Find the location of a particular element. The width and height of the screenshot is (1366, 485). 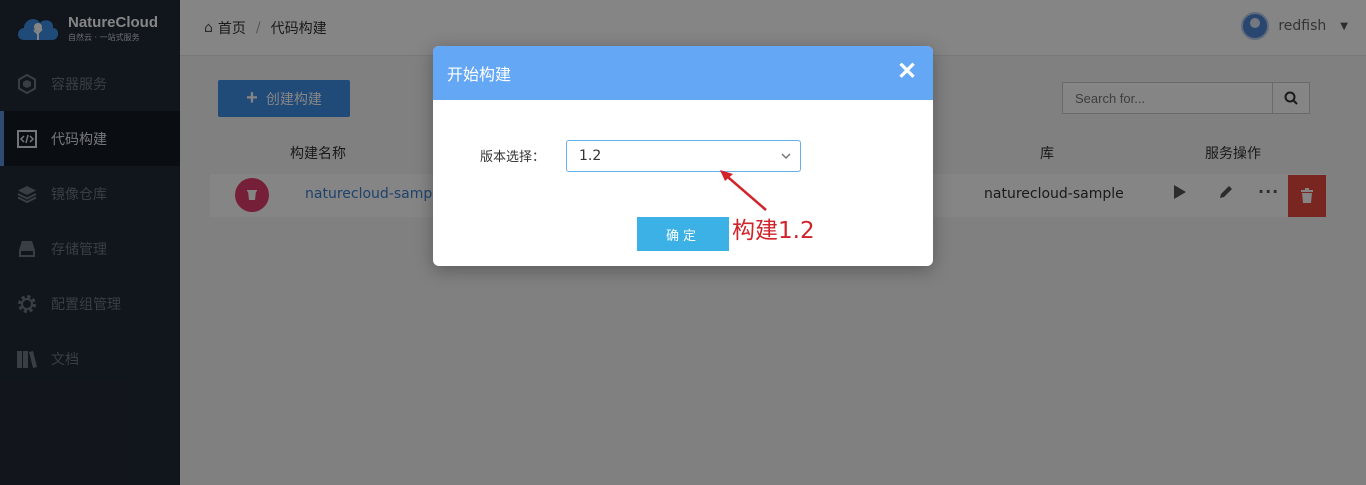

dialog-header: 开始构建 ✕ is located at coordinates (683, 73).